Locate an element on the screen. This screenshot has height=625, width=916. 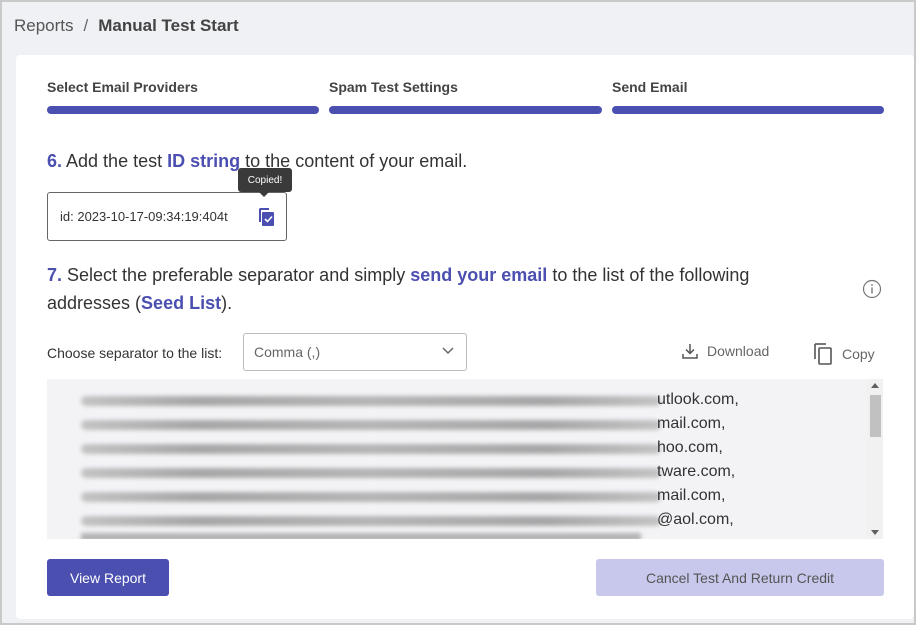
step-send-email: Send Email is located at coordinates (748, 96).